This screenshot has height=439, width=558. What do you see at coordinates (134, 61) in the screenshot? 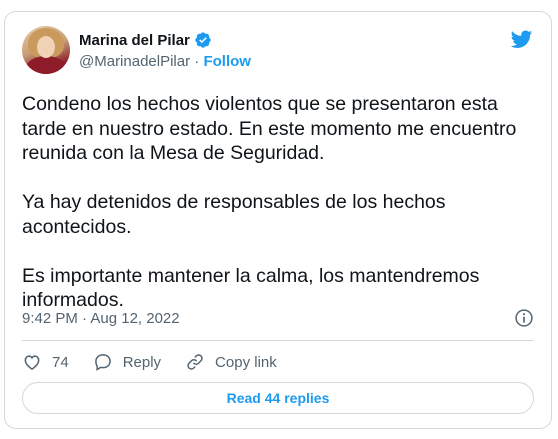
I see `author-handle: @MarinadelPilar` at bounding box center [134, 61].